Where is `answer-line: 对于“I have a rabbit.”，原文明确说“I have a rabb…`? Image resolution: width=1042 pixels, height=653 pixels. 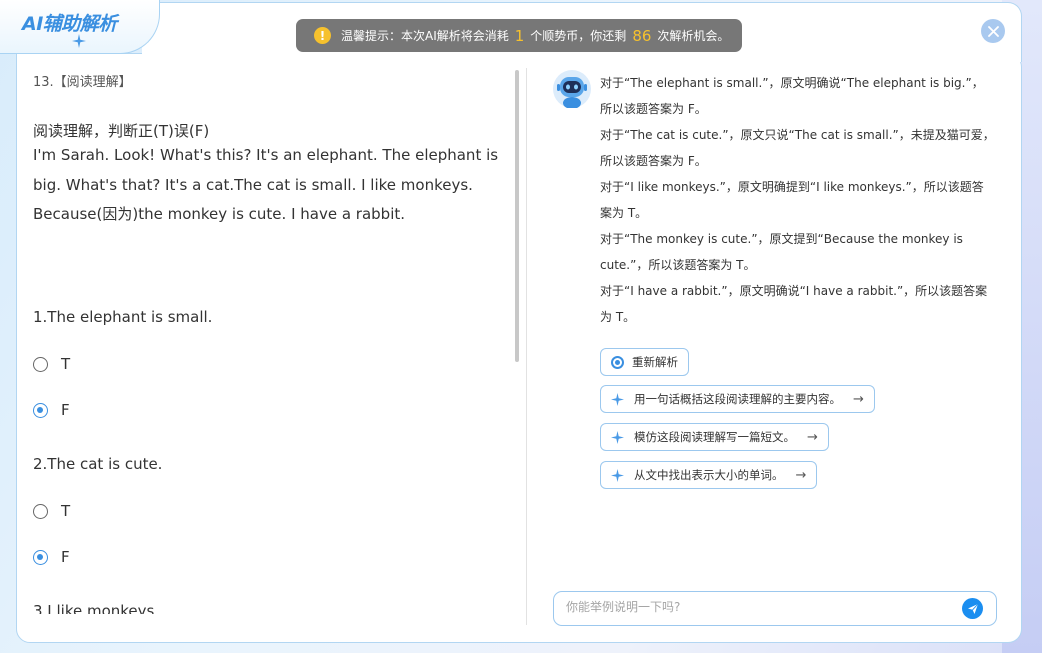
answer-line: 对于“I have a rabbit.”，原文明确说“I have a rabb… is located at coordinates (794, 304).